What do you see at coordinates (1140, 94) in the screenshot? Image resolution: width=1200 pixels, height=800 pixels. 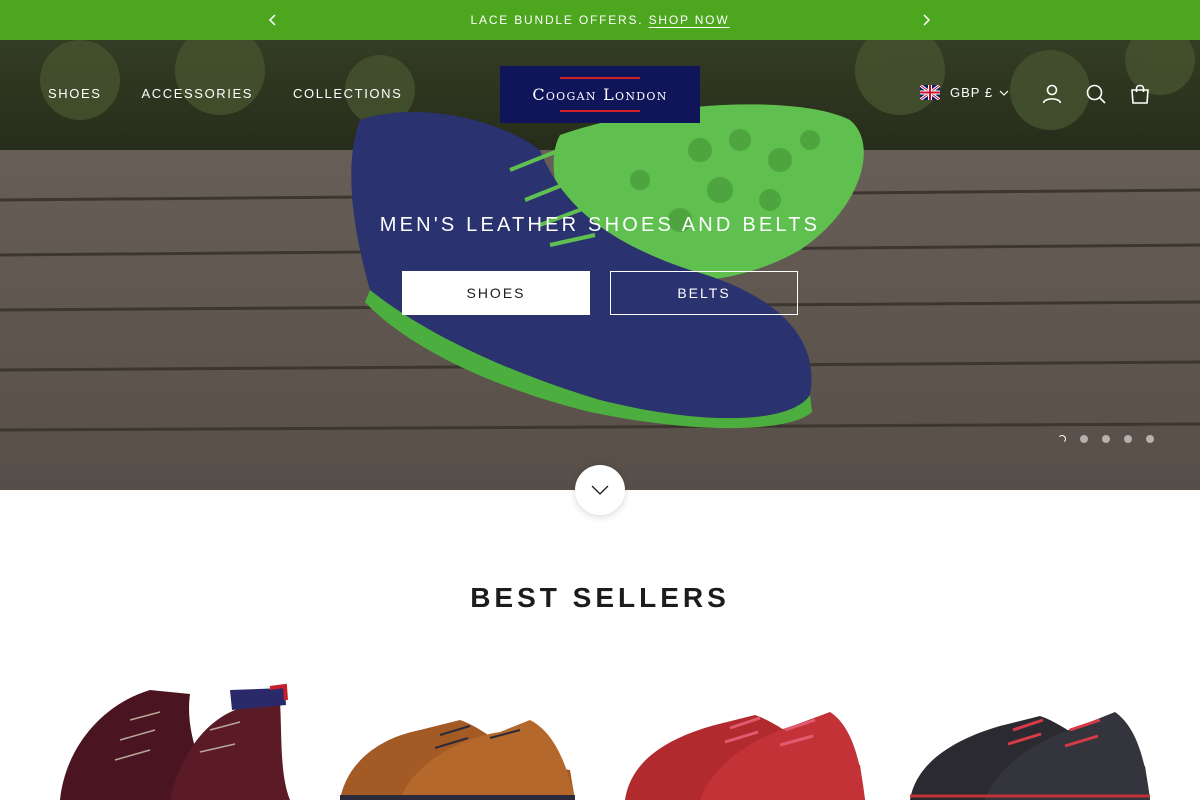 I see `cart-icon` at bounding box center [1140, 94].